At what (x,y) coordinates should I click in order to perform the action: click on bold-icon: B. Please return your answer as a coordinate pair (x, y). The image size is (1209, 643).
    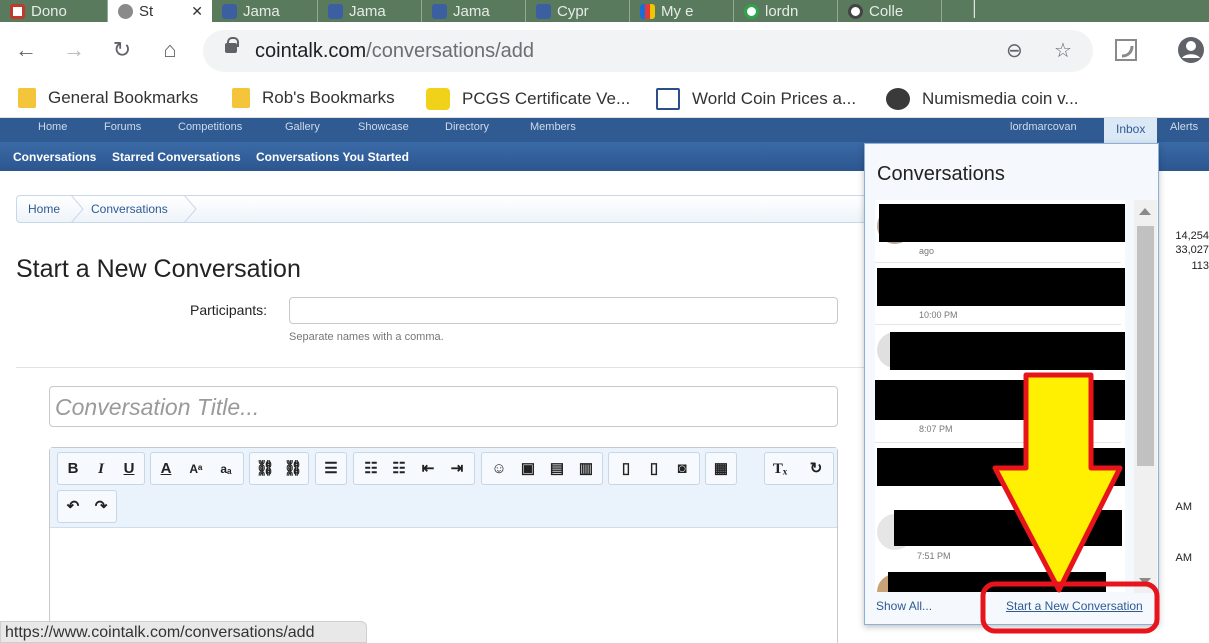
    Looking at the image, I should click on (73, 469).